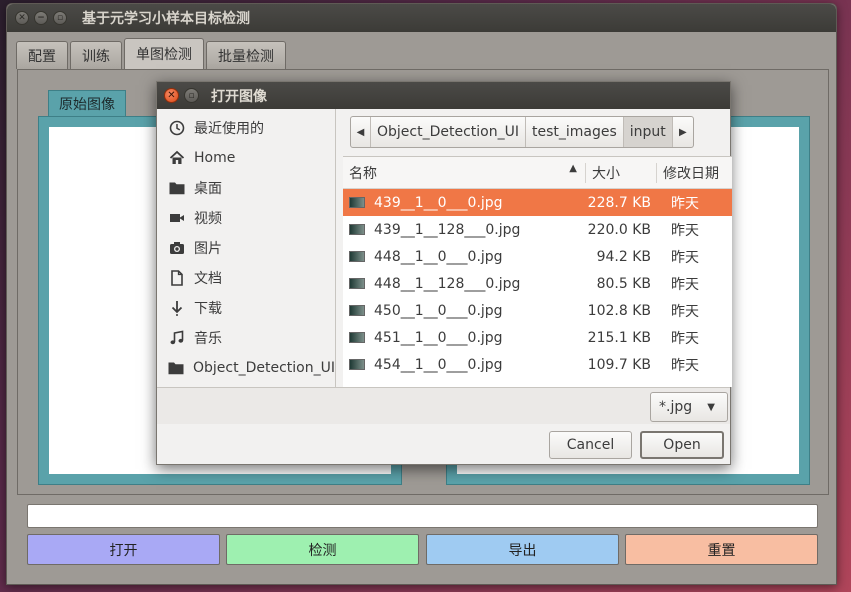 The width and height of the screenshot is (851, 592). What do you see at coordinates (682, 445) in the screenshot?
I see `open-file-button: Open` at bounding box center [682, 445].